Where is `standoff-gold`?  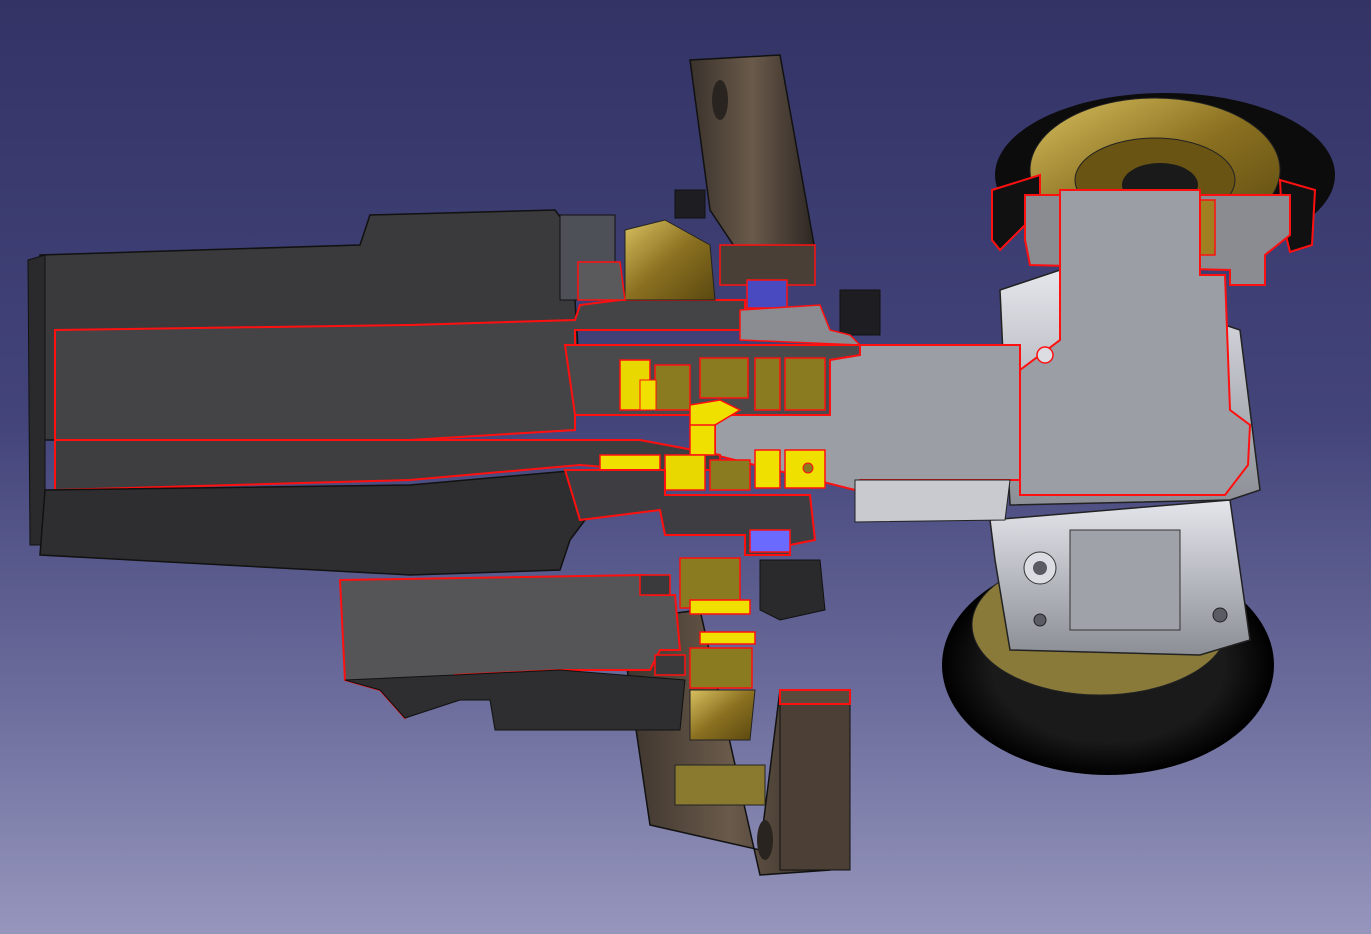
standoff-gold is located at coordinates (720, 785).